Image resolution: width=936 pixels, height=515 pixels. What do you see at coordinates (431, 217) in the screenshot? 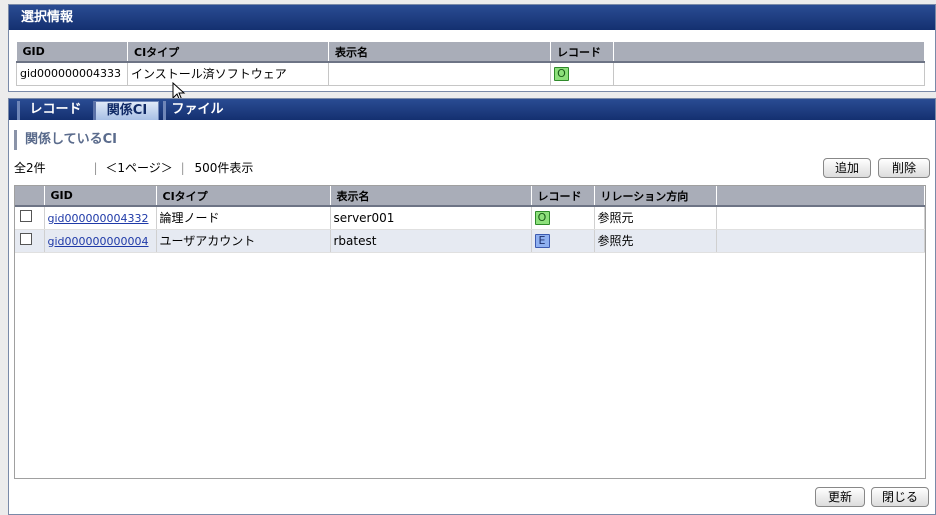
I see `display-name-cell: server001` at bounding box center [431, 217].